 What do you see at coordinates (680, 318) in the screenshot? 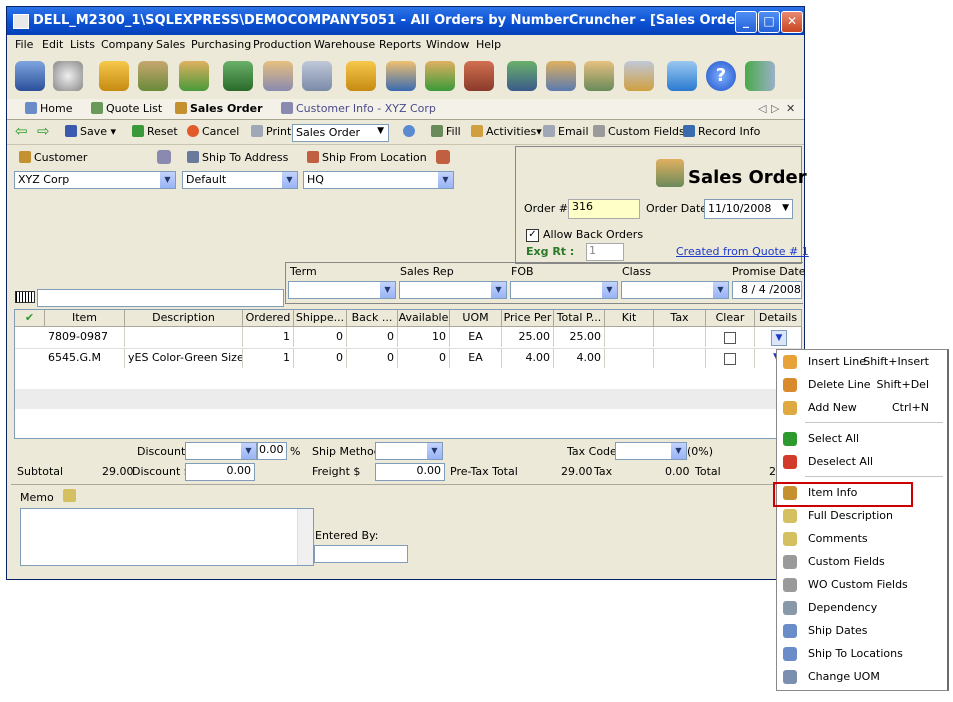
I see `column-header-tax: Tax` at bounding box center [680, 318].